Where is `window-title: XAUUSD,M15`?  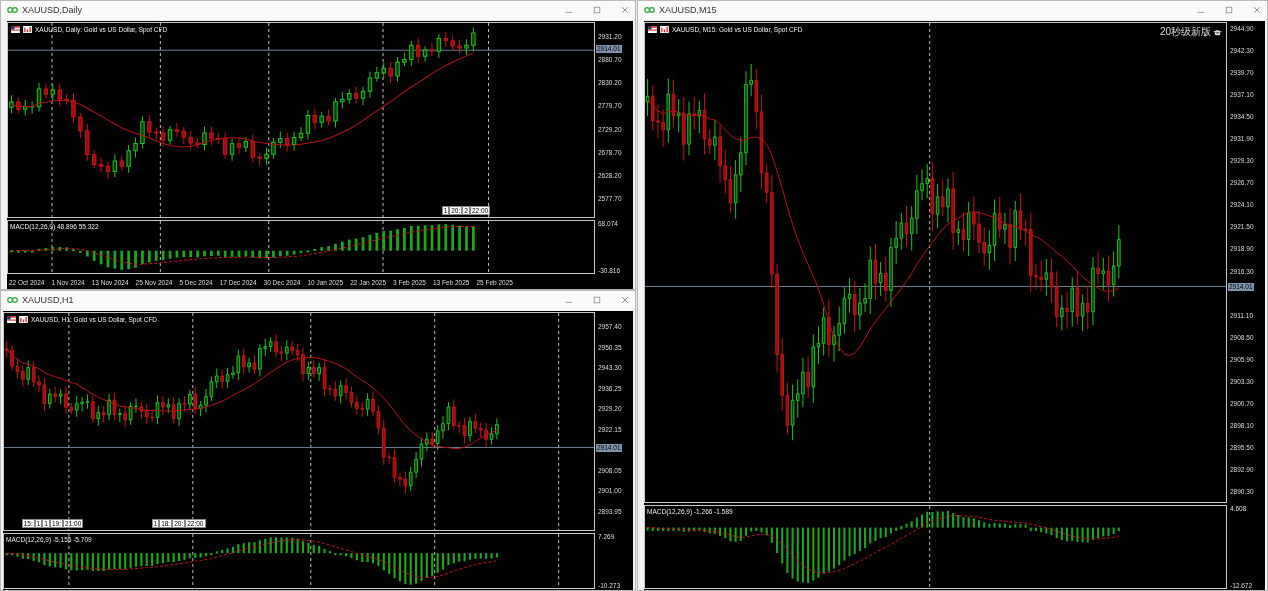
window-title: XAUUSD,M15 is located at coordinates (688, 10).